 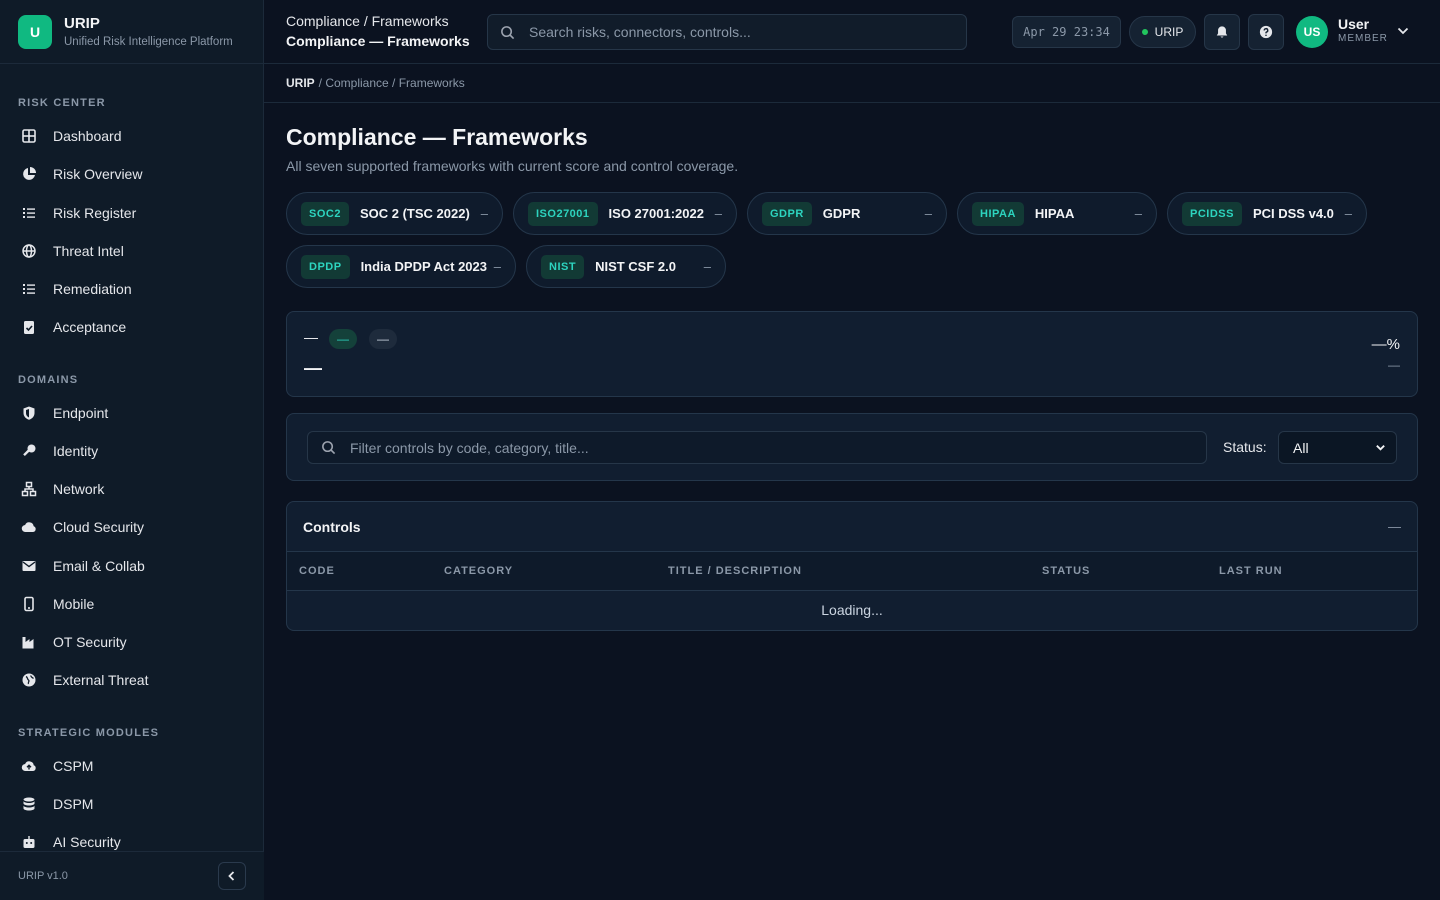 I want to click on shield-icon, so click(x=29, y=413).